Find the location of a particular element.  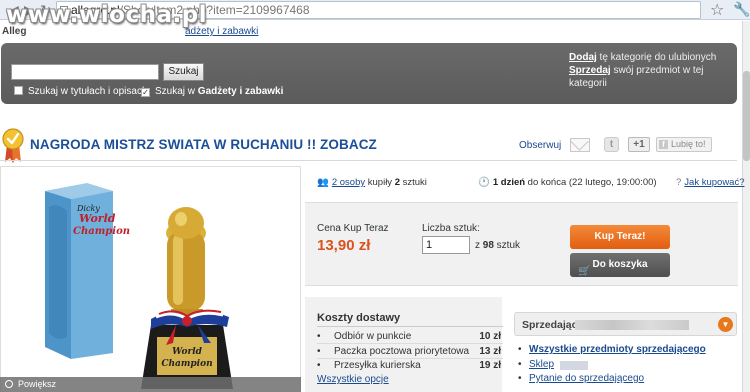

page-scrollbar is located at coordinates (746, 206).